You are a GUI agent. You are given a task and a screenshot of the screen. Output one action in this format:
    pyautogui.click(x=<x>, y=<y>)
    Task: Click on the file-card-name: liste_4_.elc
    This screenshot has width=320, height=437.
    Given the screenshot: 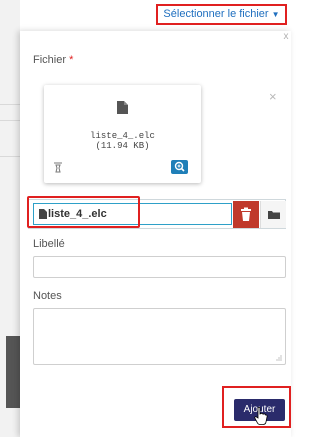 What is the action you would take?
    pyautogui.click(x=122, y=136)
    